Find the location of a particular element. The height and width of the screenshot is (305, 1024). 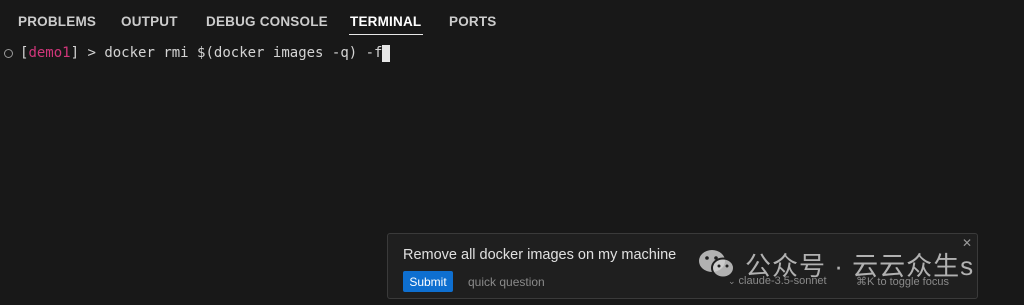

tab-output: OUTPUT is located at coordinates (149, 21).